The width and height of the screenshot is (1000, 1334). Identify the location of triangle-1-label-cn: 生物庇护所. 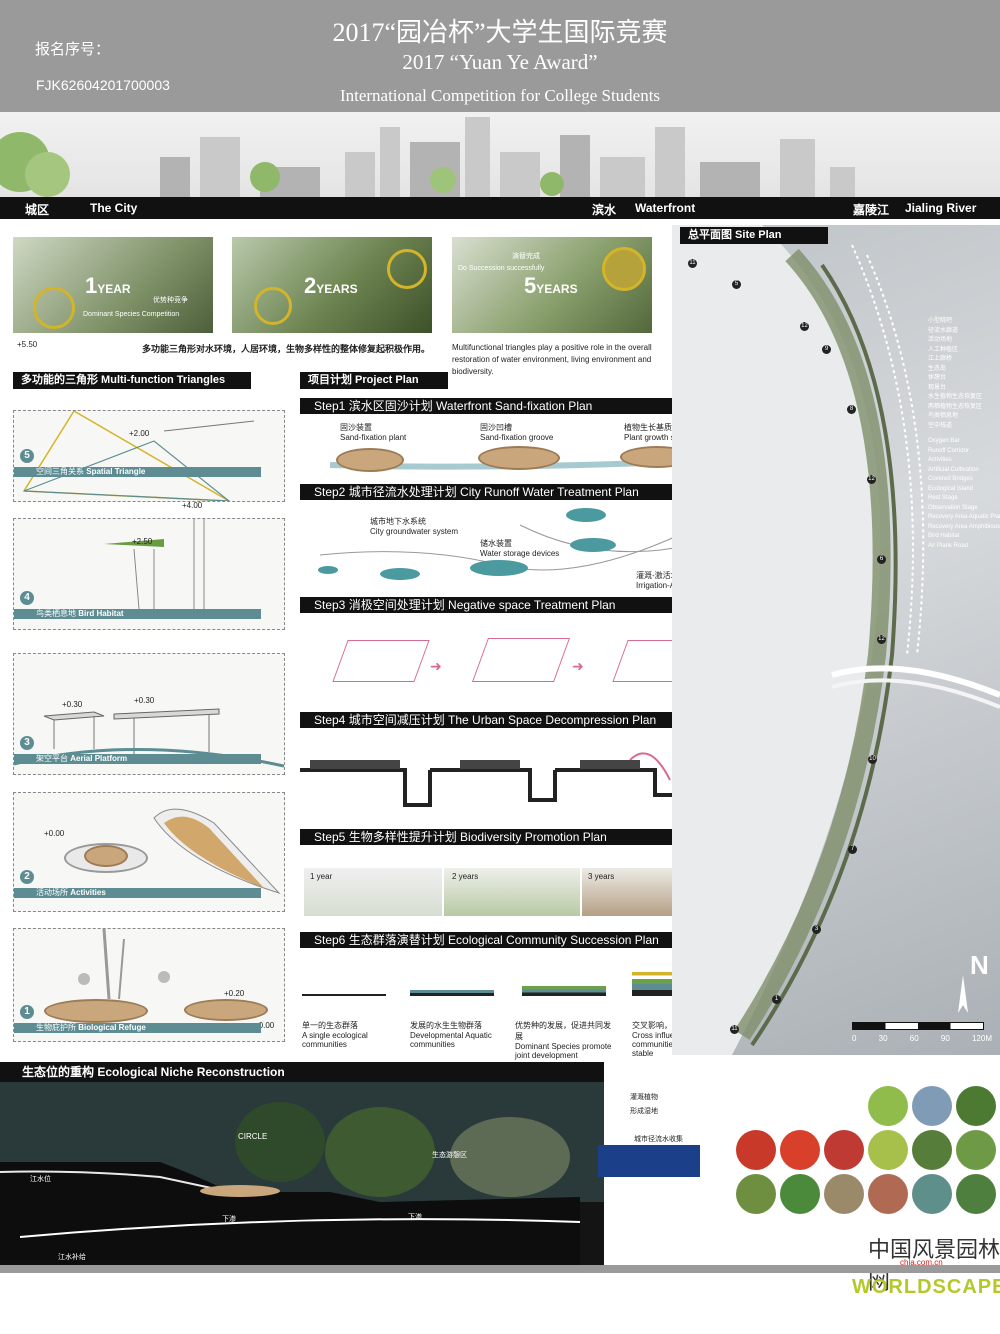
(56, 1027).